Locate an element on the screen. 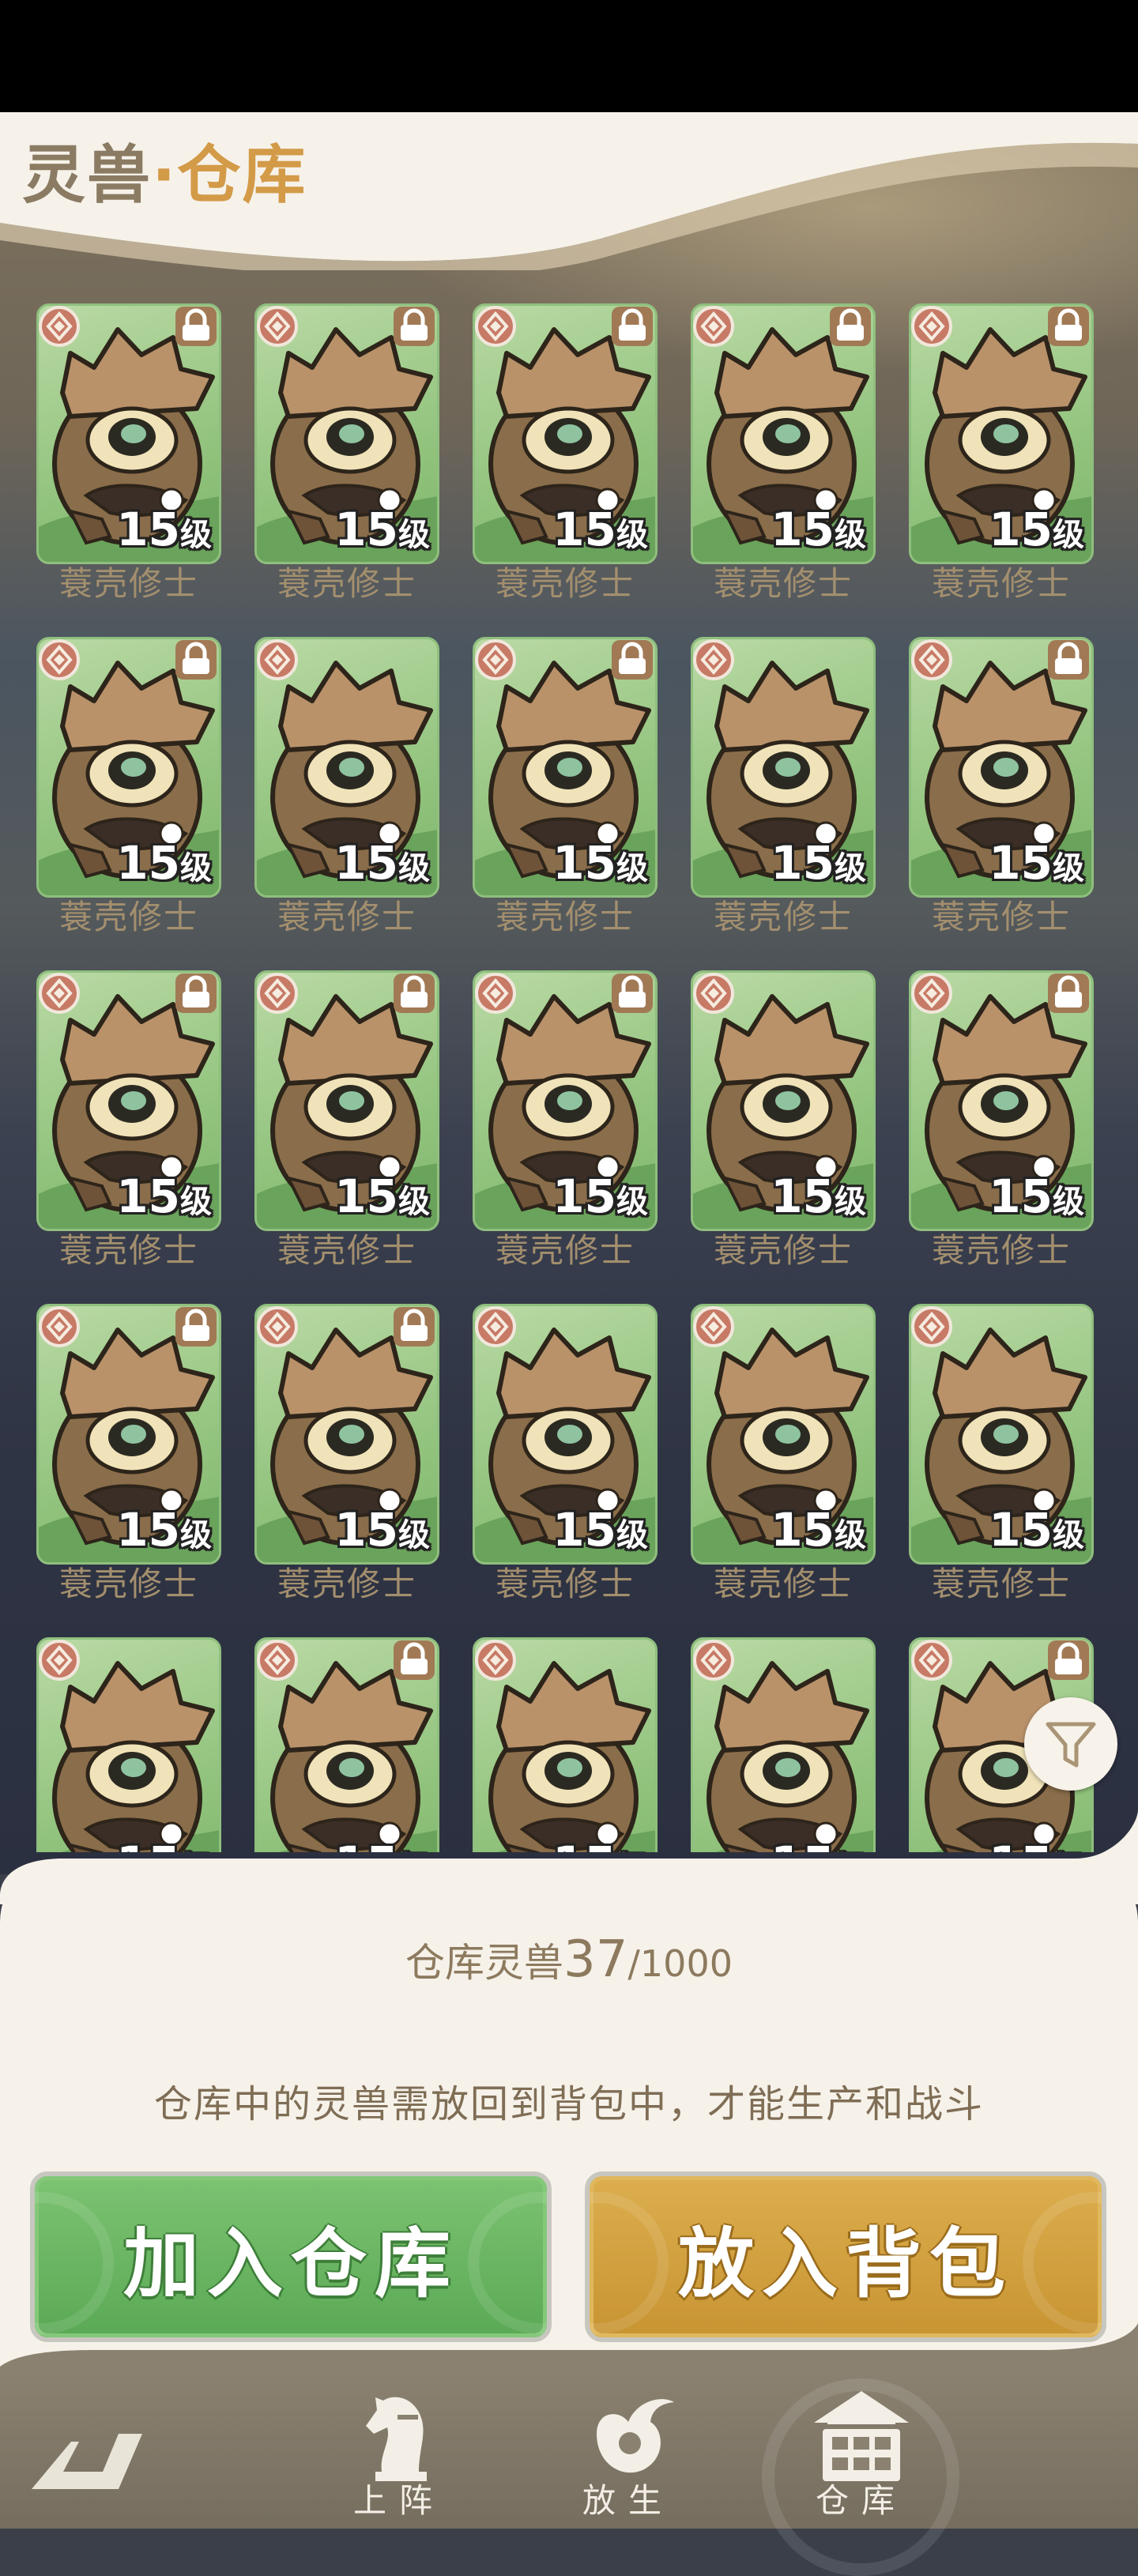  add-to-storage-label: 加入仓库 is located at coordinates (290, 2263).